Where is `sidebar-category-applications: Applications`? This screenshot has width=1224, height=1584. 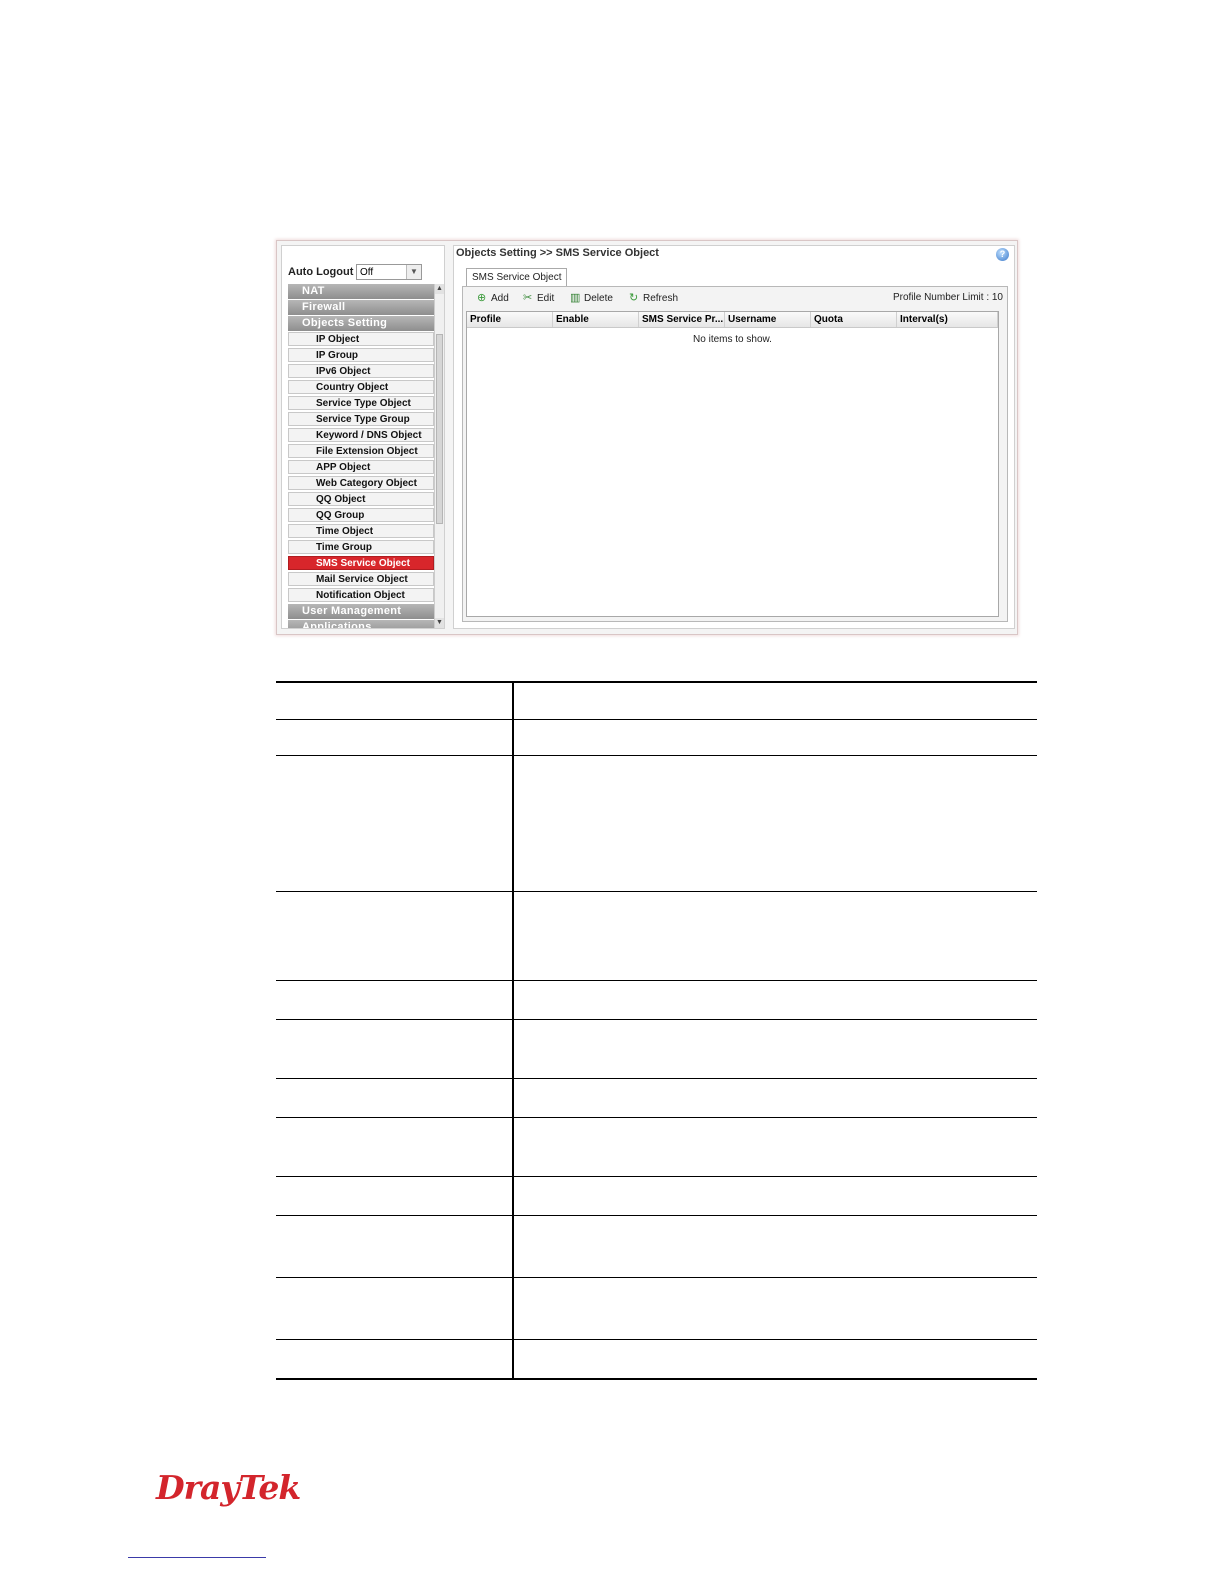 sidebar-category-applications: Applications is located at coordinates (361, 624).